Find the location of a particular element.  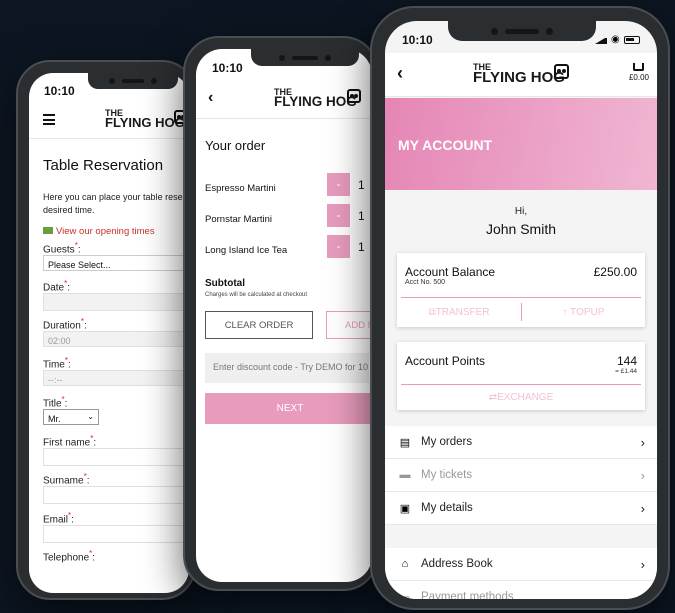

transfer-icon: ⧉ is located at coordinates (432, 312).